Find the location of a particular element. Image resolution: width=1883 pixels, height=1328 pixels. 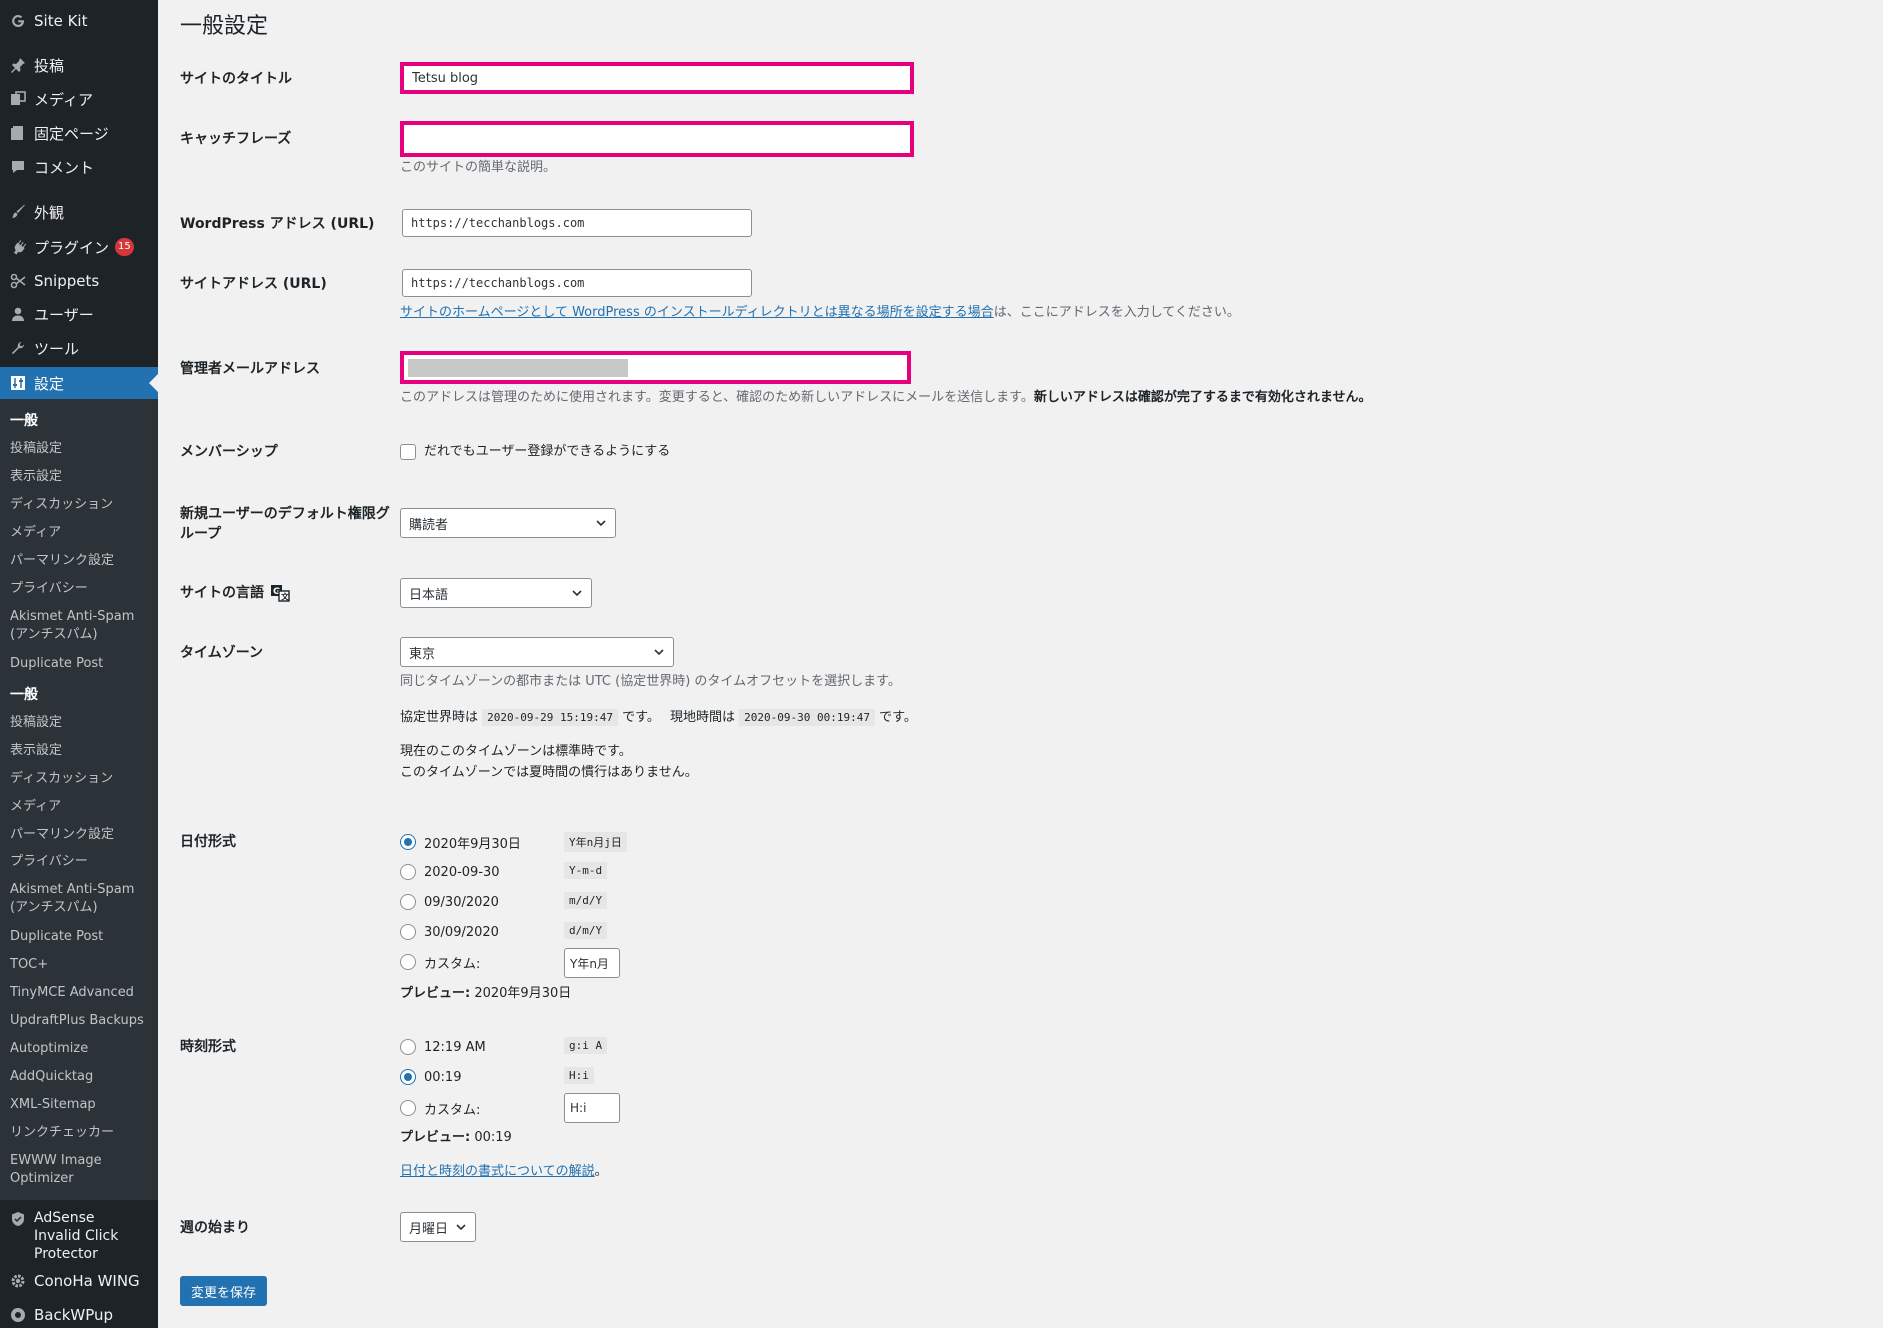

submenu-updraftplus: UpdraftPlus Backups is located at coordinates (81, 1021).